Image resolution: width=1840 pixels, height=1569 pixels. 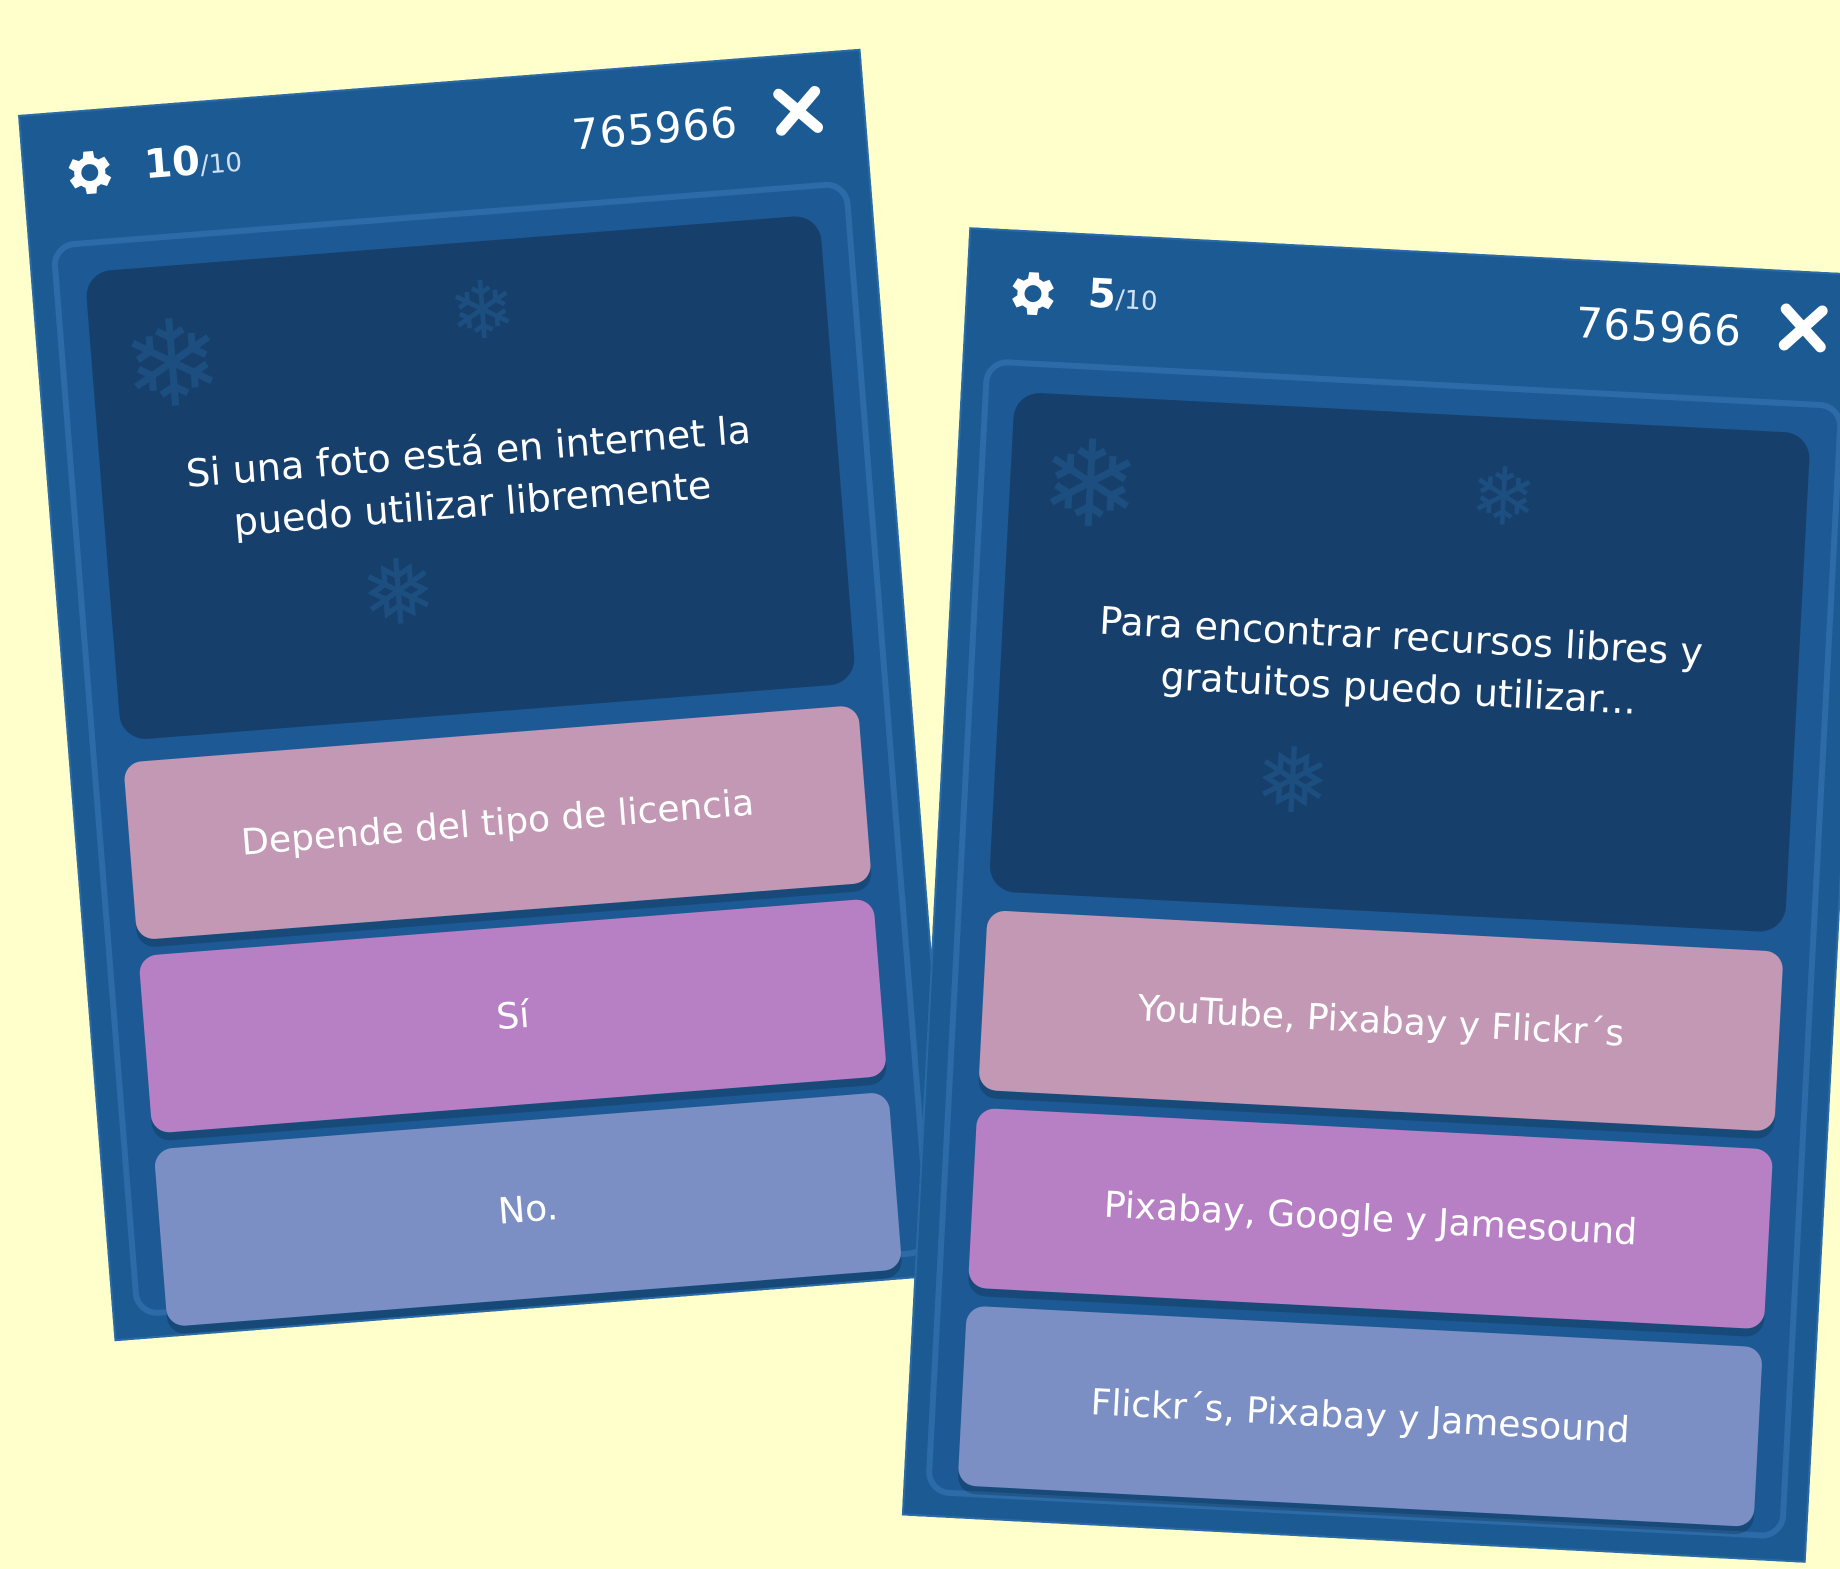 I want to click on question-counter: 5/10, so click(x=1122, y=298).